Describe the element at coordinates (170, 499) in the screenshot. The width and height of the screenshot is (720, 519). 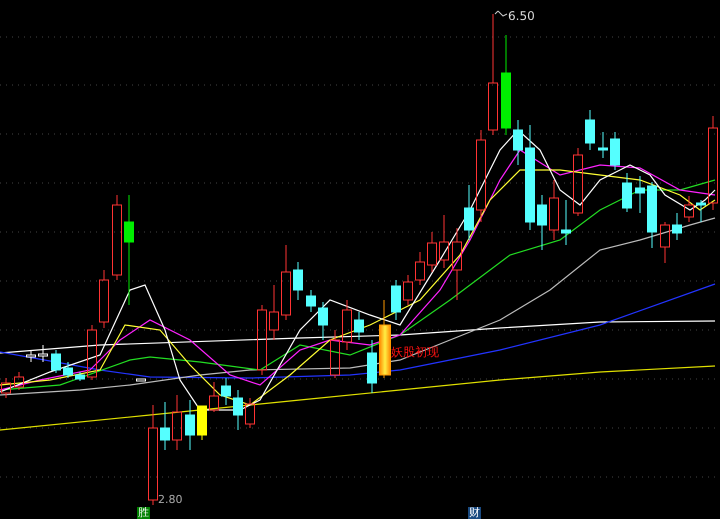
I see `low-price-label: 2.80` at that location.